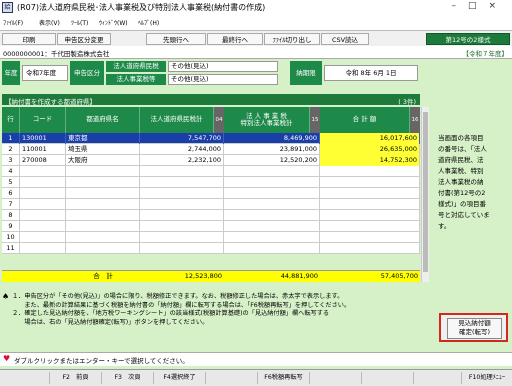 This screenshot has height=386, width=512. What do you see at coordinates (256, 359) in the screenshot?
I see `status-bar: ♥ ダブルクリックまたはエンター・キーで選択してください。` at bounding box center [256, 359].